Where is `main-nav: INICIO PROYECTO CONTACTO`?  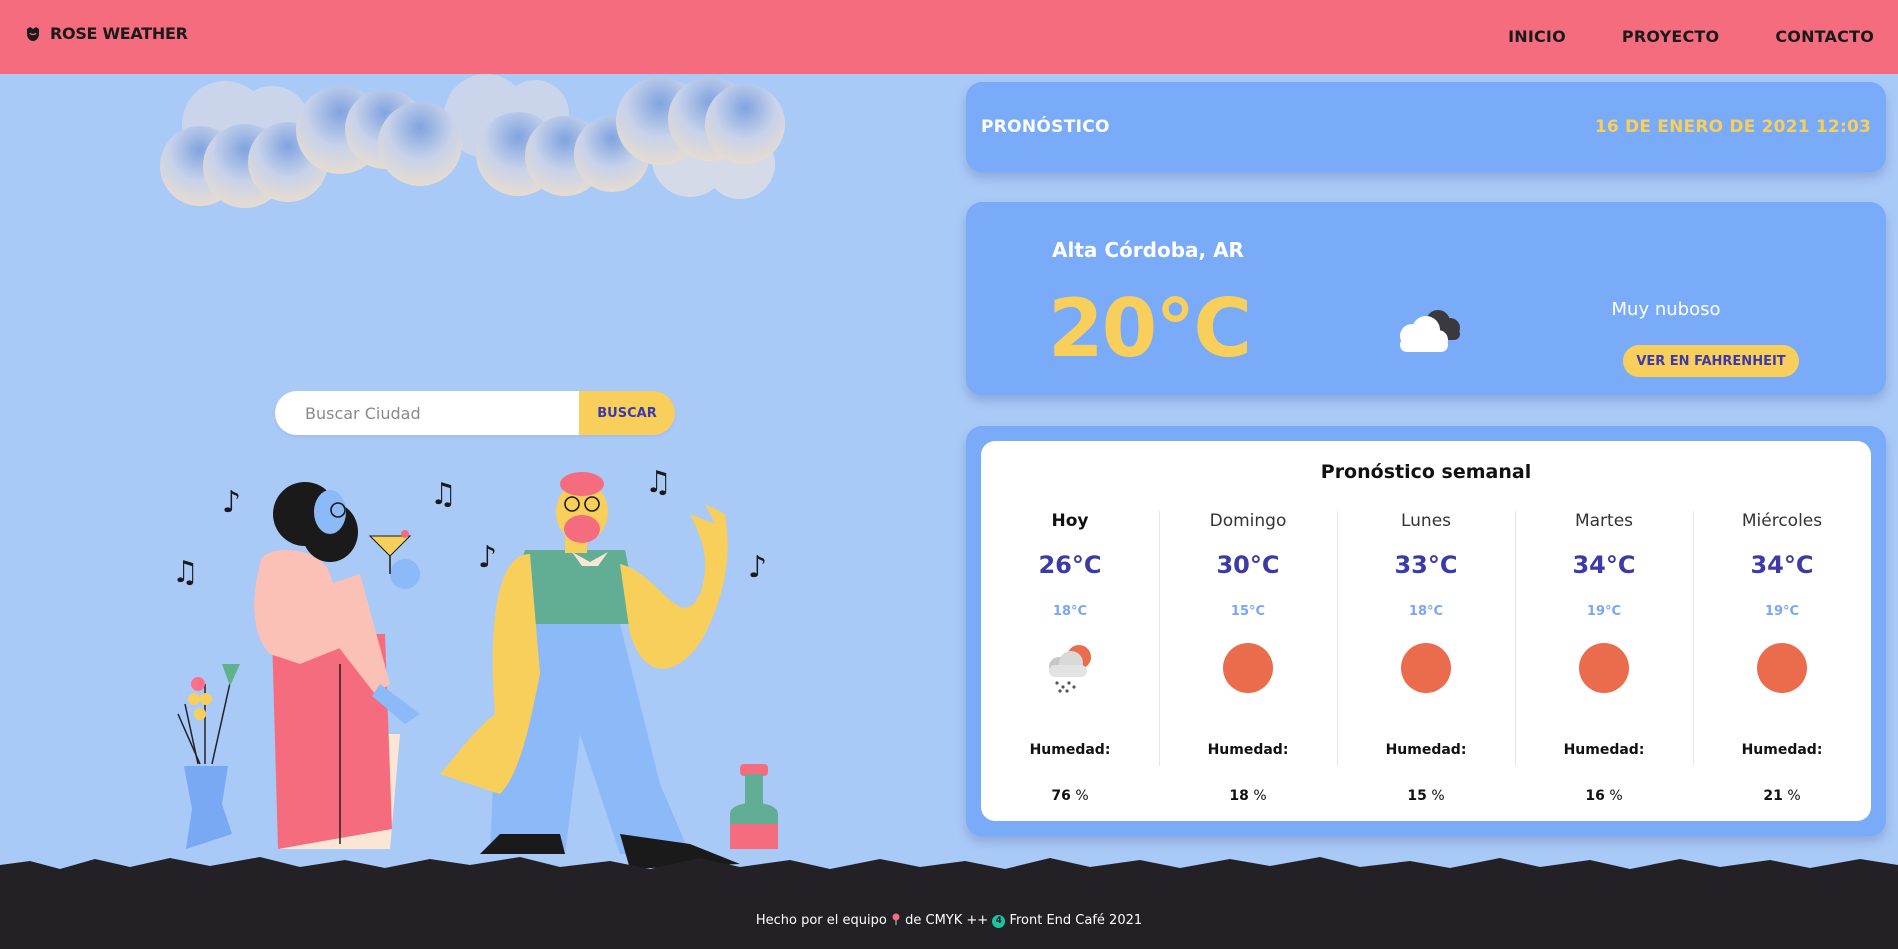 main-nav: INICIO PROYECTO CONTACTO is located at coordinates (1663, 36).